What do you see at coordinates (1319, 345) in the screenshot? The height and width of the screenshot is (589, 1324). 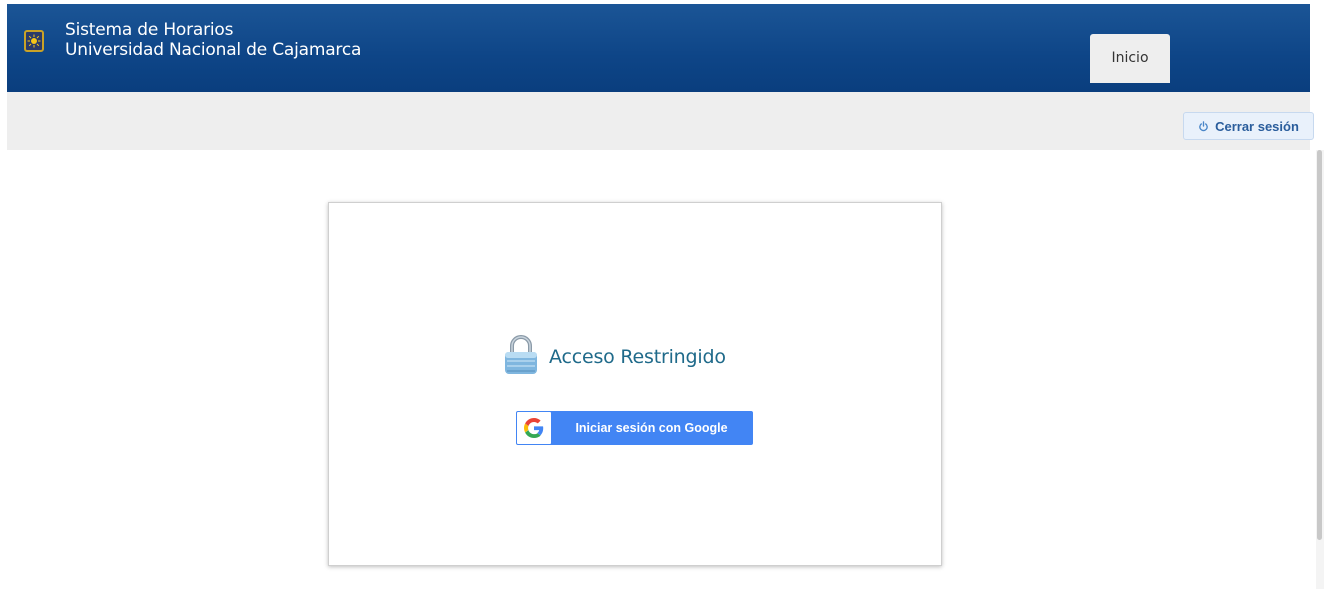 I see `scrollbar-thumb` at bounding box center [1319, 345].